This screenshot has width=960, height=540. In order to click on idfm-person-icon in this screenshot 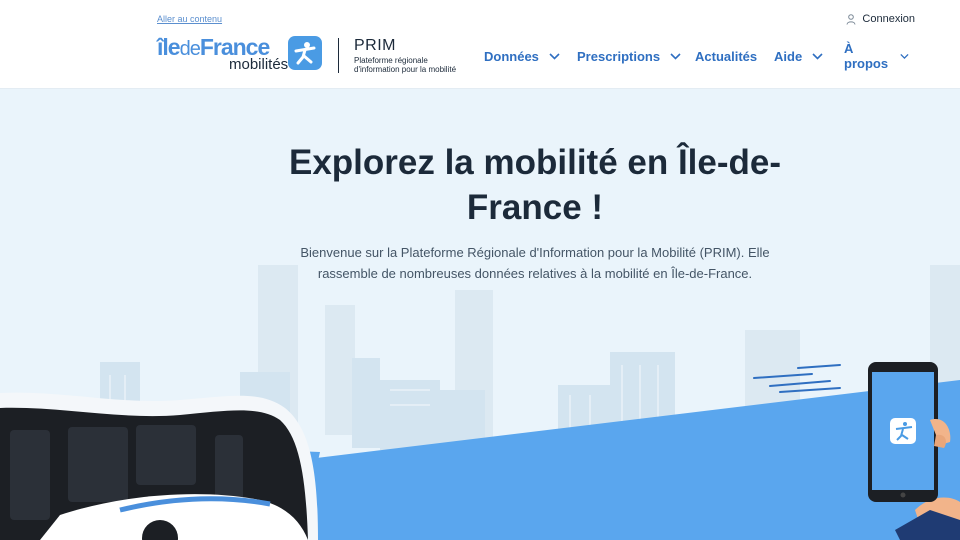, I will do `click(305, 53)`.